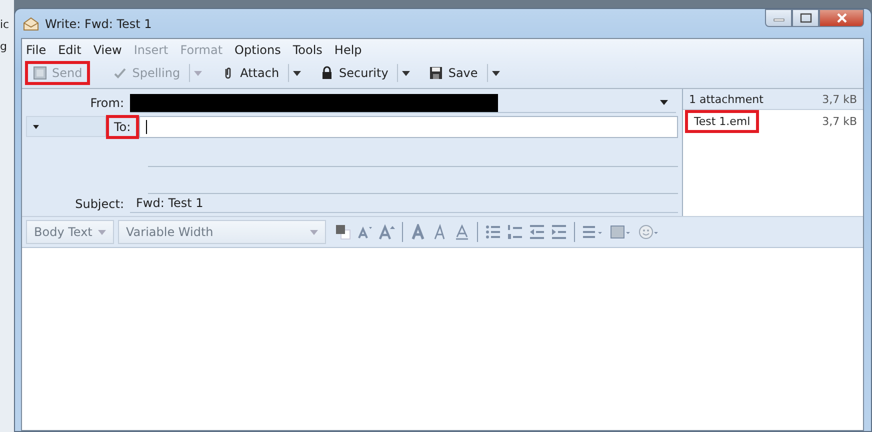 The width and height of the screenshot is (872, 432). I want to click on window-title: Write: Fwd: Test 1, so click(98, 23).